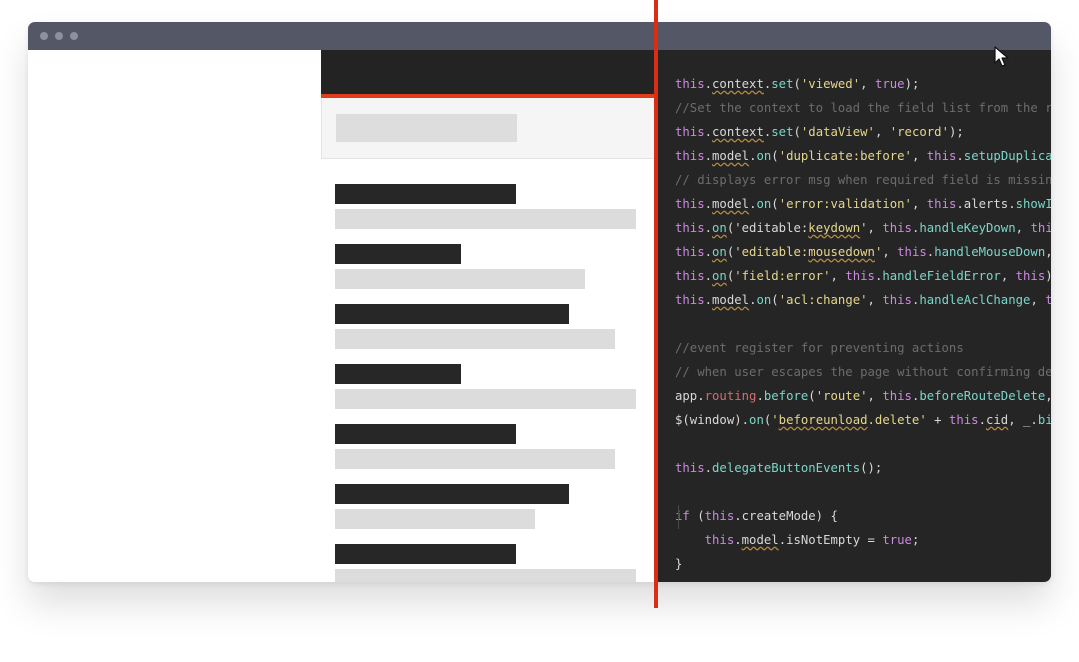 This screenshot has width=1079, height=662. What do you see at coordinates (990, 252) in the screenshot?
I see `code-token: handleMouseDown` at bounding box center [990, 252].